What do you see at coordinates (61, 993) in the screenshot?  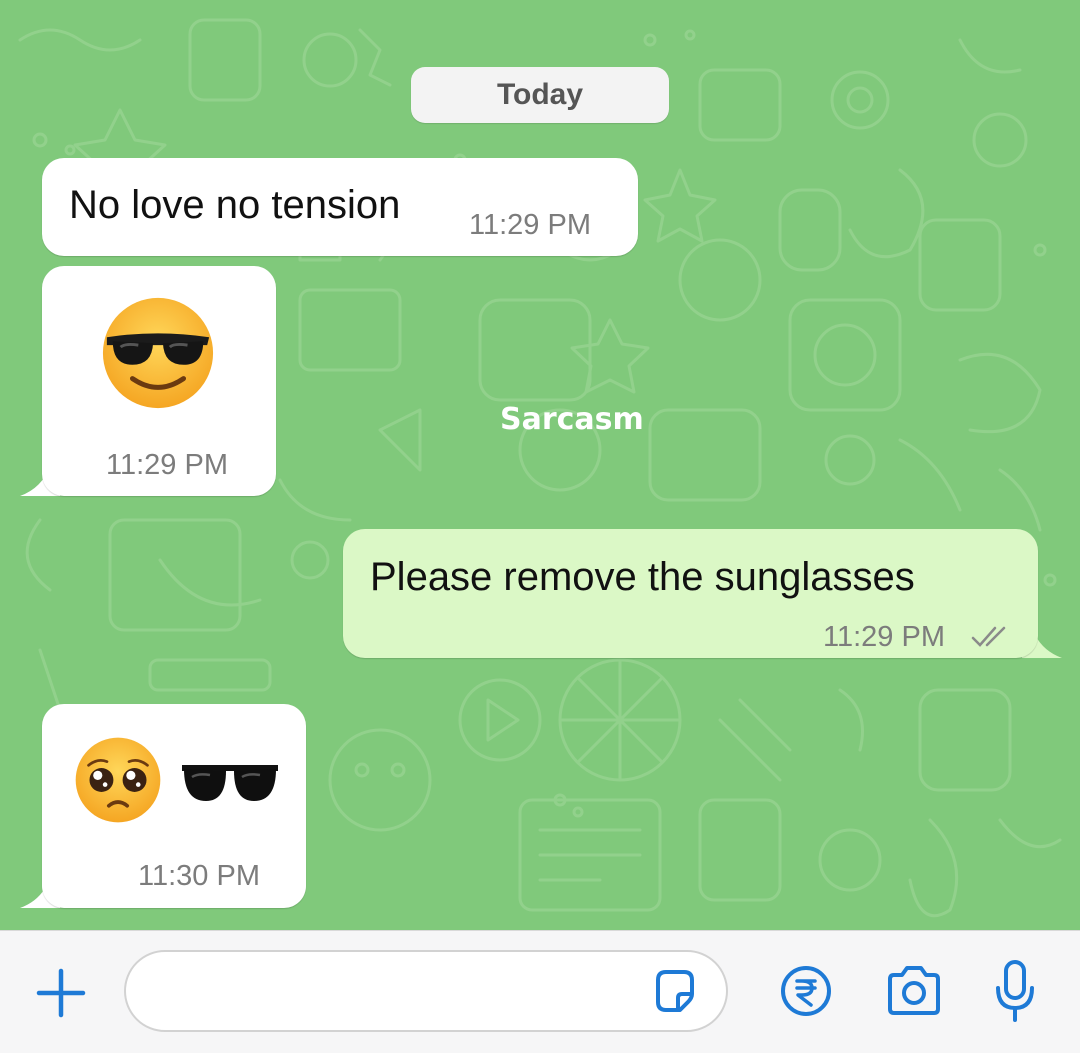 I see `plus-icon` at bounding box center [61, 993].